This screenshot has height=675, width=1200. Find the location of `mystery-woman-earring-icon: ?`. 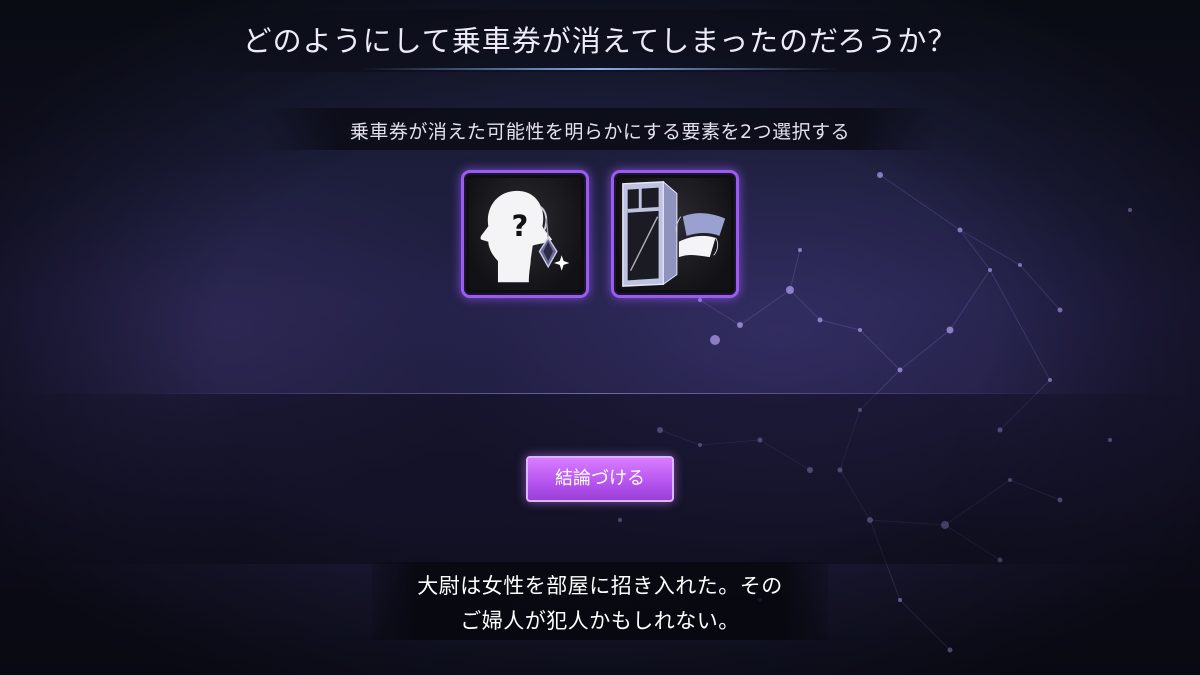

mystery-woman-earring-icon: ? is located at coordinates (525, 236).